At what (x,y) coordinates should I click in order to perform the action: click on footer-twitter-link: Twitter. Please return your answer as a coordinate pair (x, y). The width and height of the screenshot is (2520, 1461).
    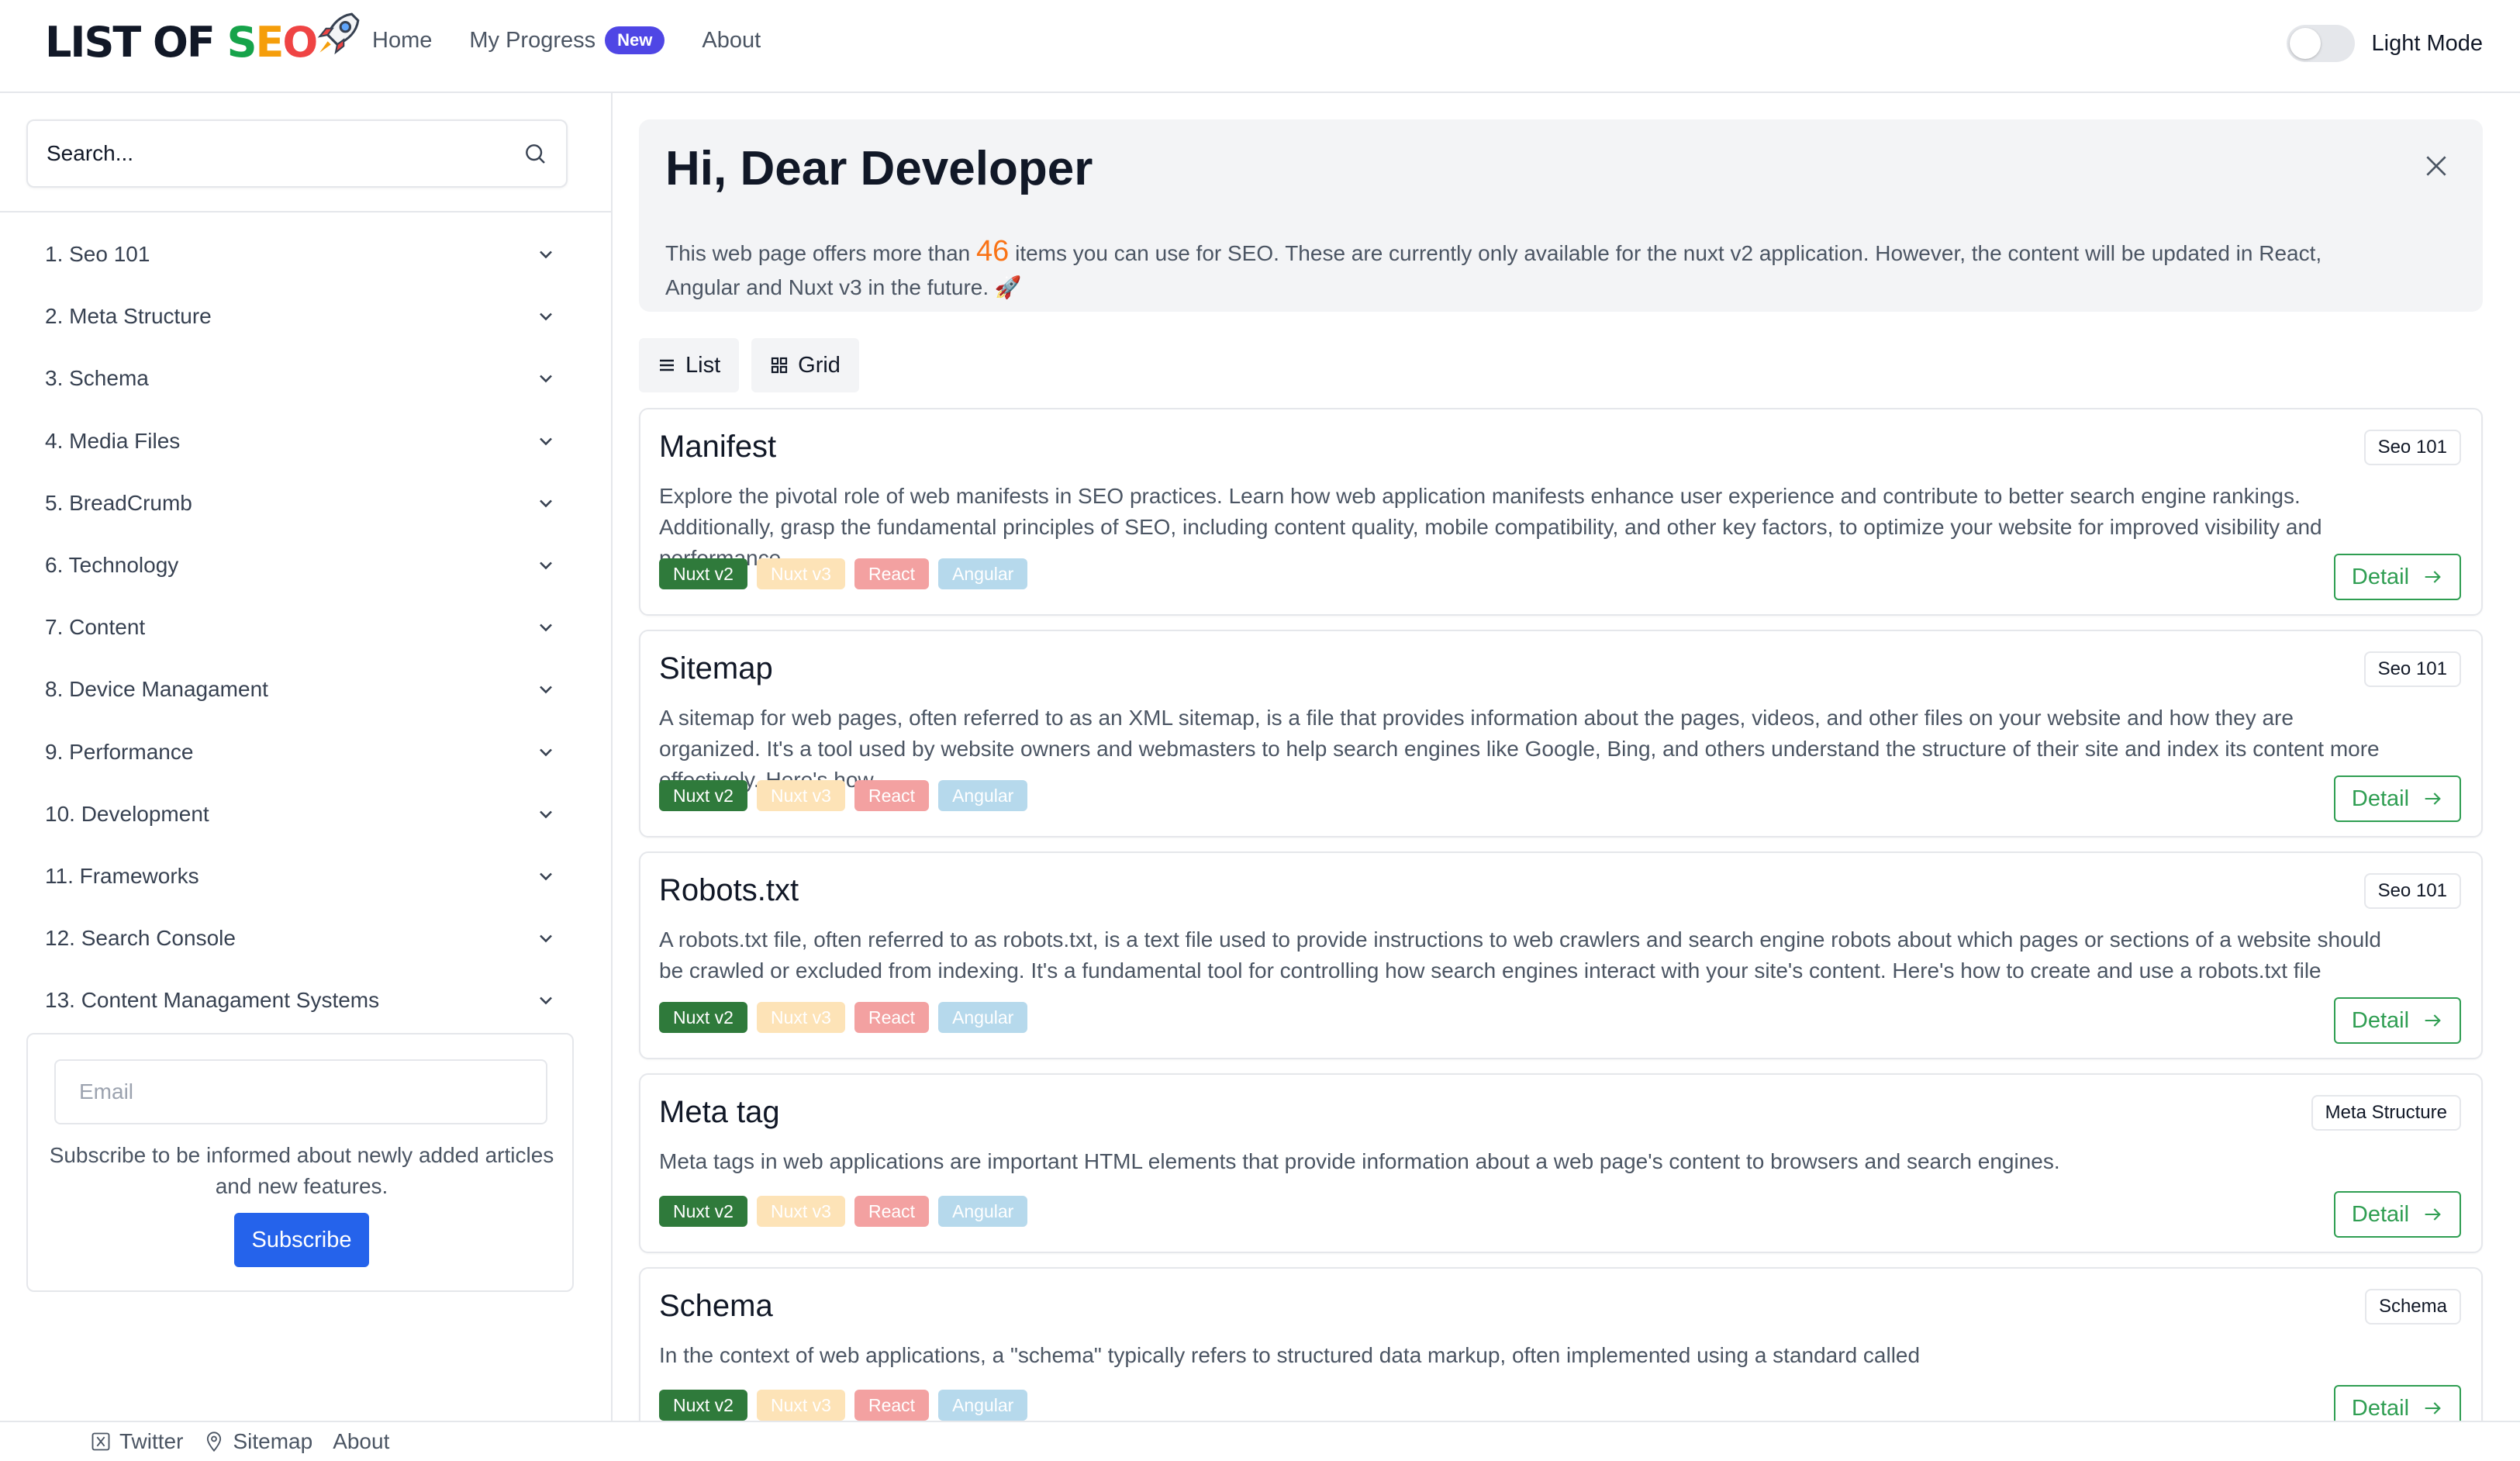
    Looking at the image, I should click on (136, 1441).